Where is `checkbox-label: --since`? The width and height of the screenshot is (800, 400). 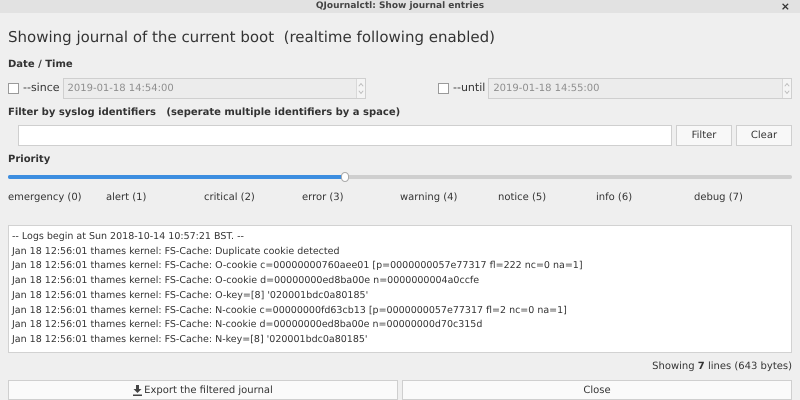
checkbox-label: --since is located at coordinates (41, 88).